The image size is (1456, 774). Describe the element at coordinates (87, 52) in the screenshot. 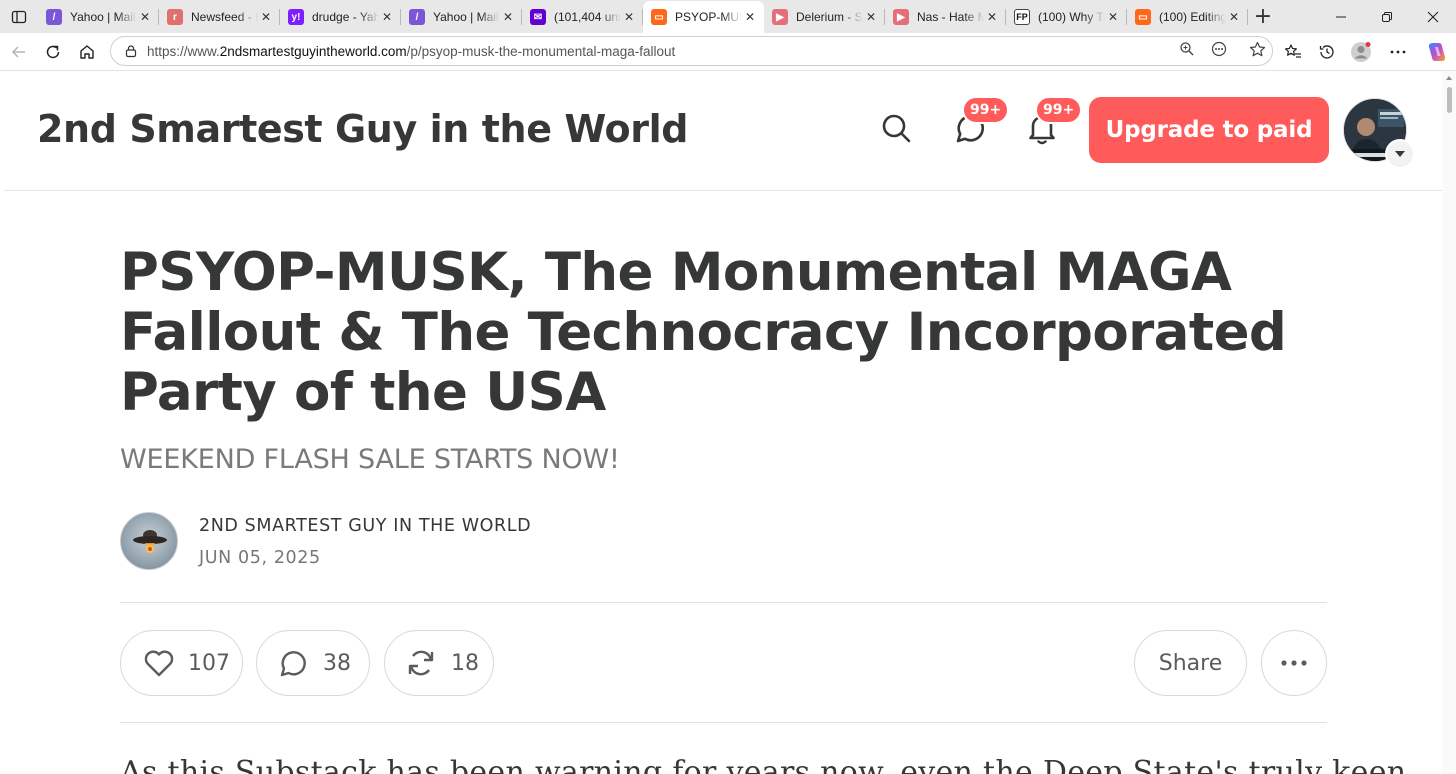

I see `home-button` at that location.